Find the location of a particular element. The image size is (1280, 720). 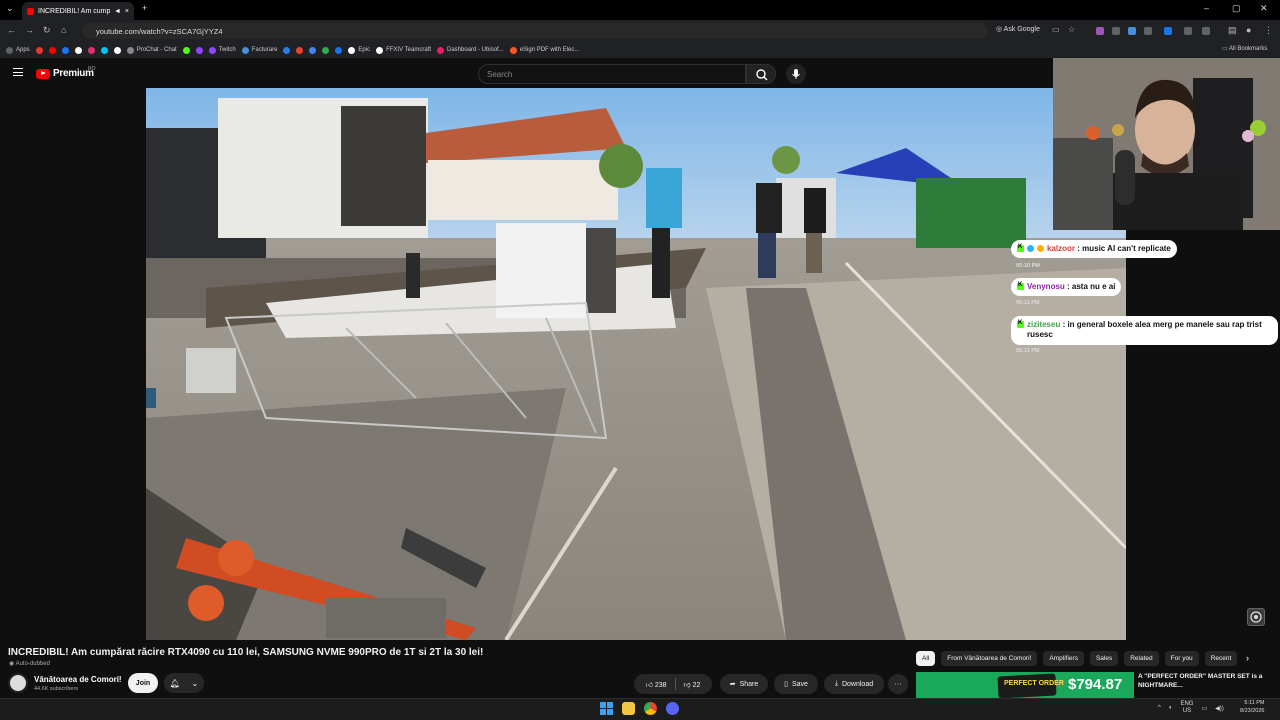

dislike-button: 👎︎ 22 is located at coordinates (692, 684).